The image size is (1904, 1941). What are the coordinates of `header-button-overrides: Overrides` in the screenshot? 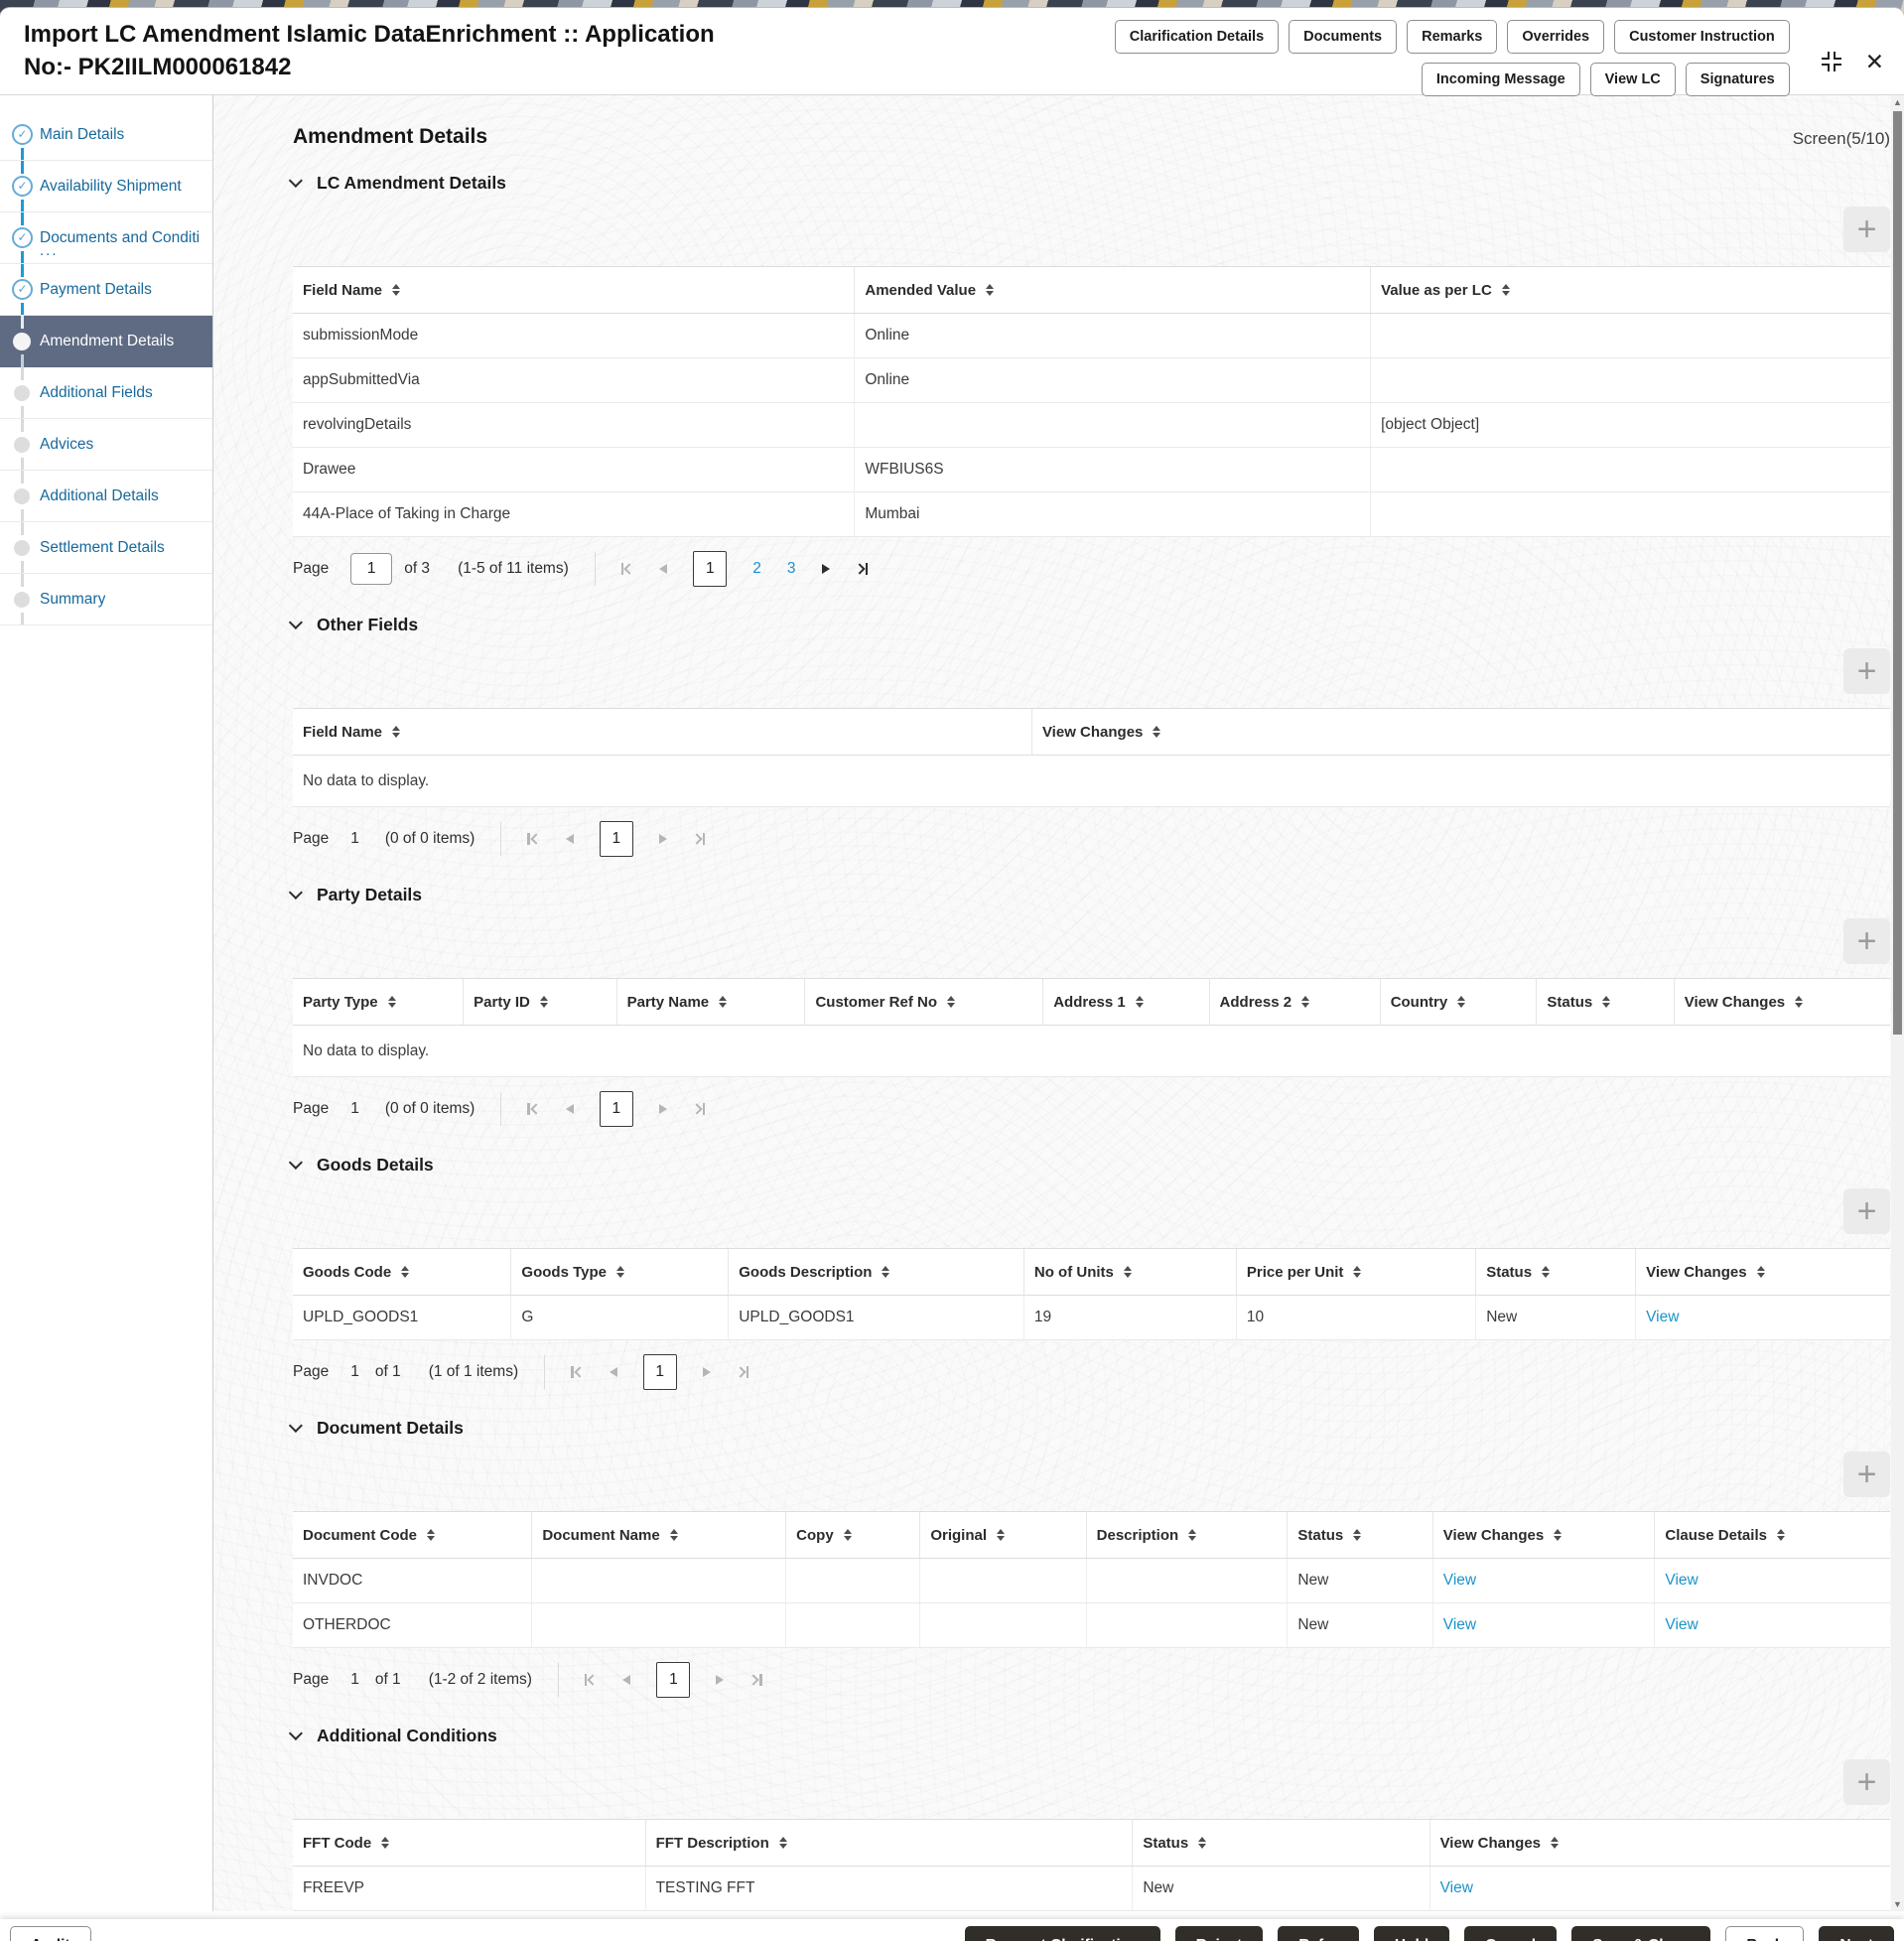 It's located at (1556, 37).